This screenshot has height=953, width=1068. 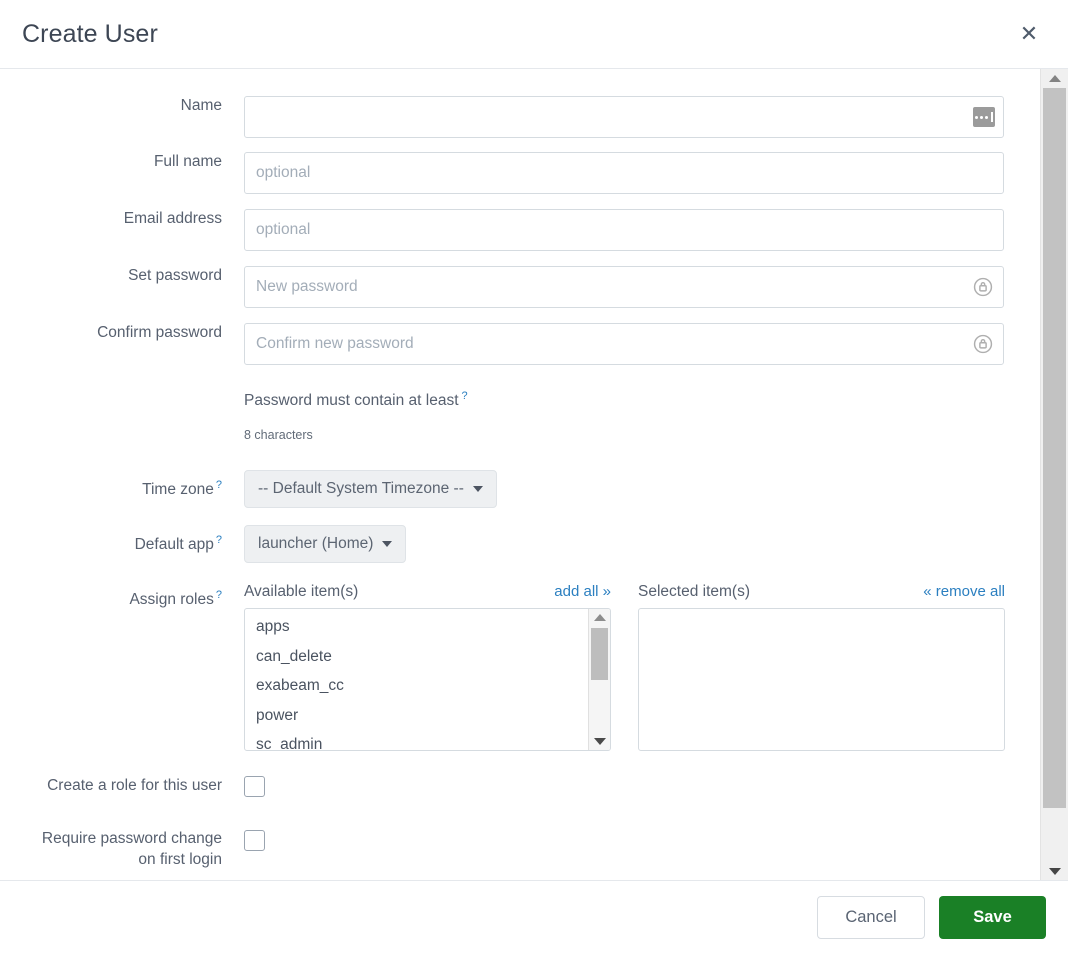 I want to click on email-input, so click(x=624, y=230).